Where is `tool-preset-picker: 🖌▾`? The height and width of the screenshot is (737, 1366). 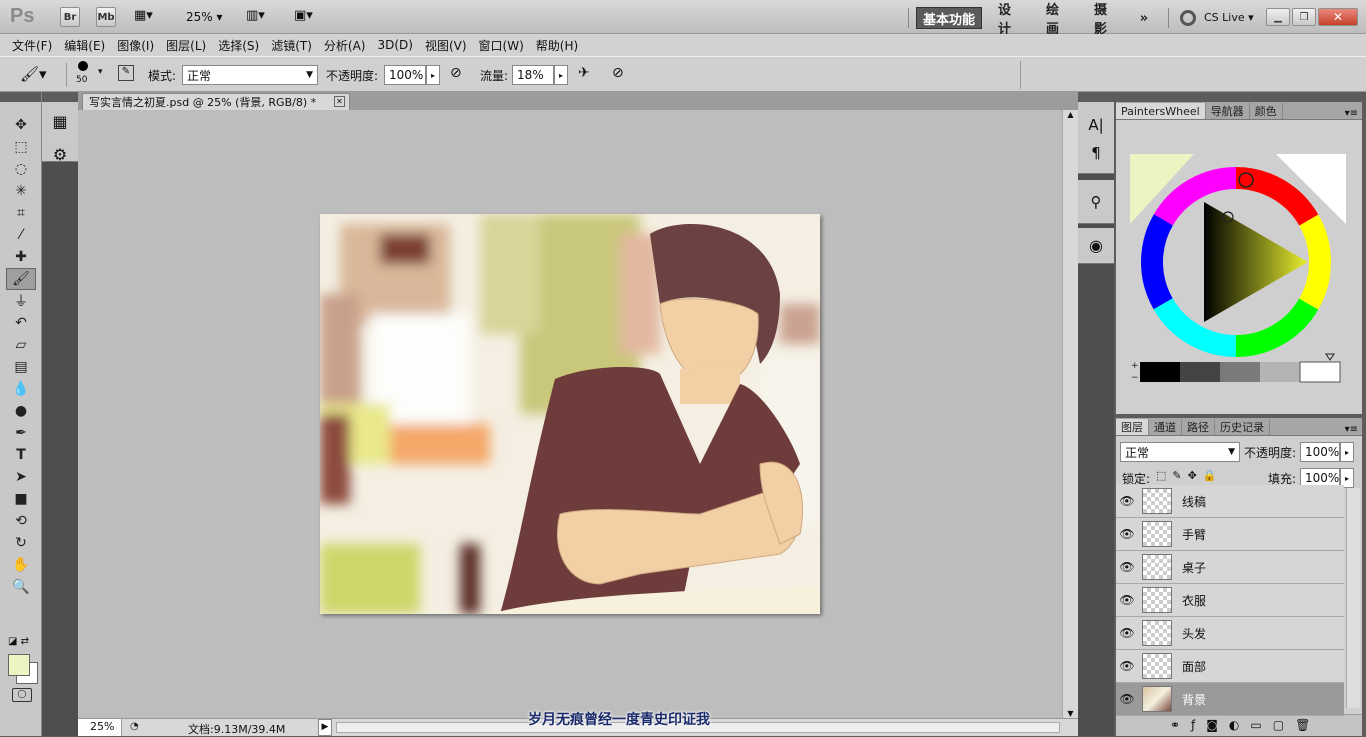
tool-preset-picker: 🖌▾ is located at coordinates (33, 74).